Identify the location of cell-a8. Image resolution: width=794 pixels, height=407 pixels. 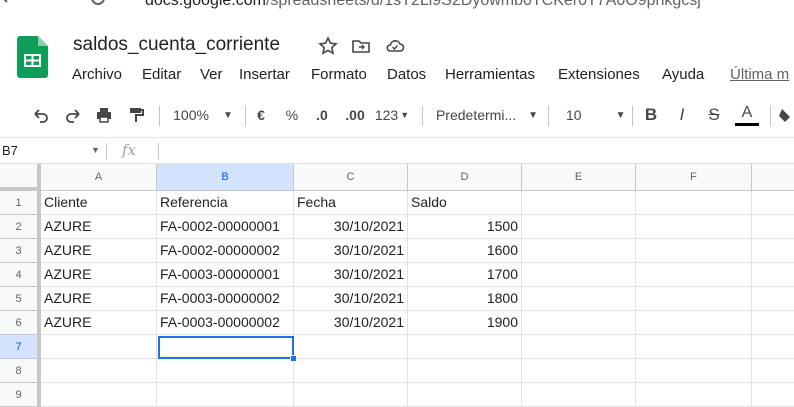
(99, 371).